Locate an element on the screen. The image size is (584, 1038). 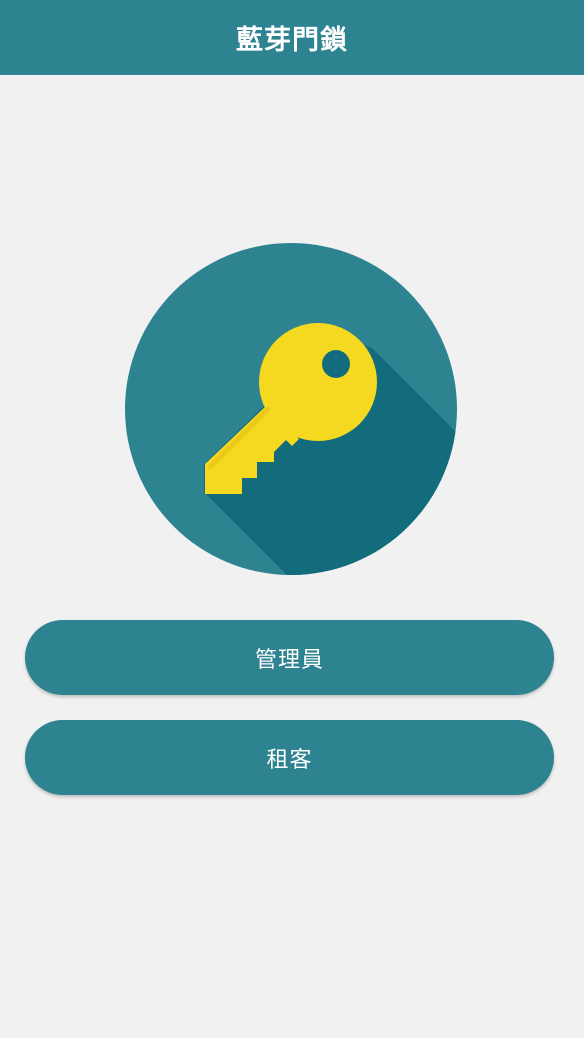
app-bar: 藍芽門鎖 is located at coordinates (292, 37).